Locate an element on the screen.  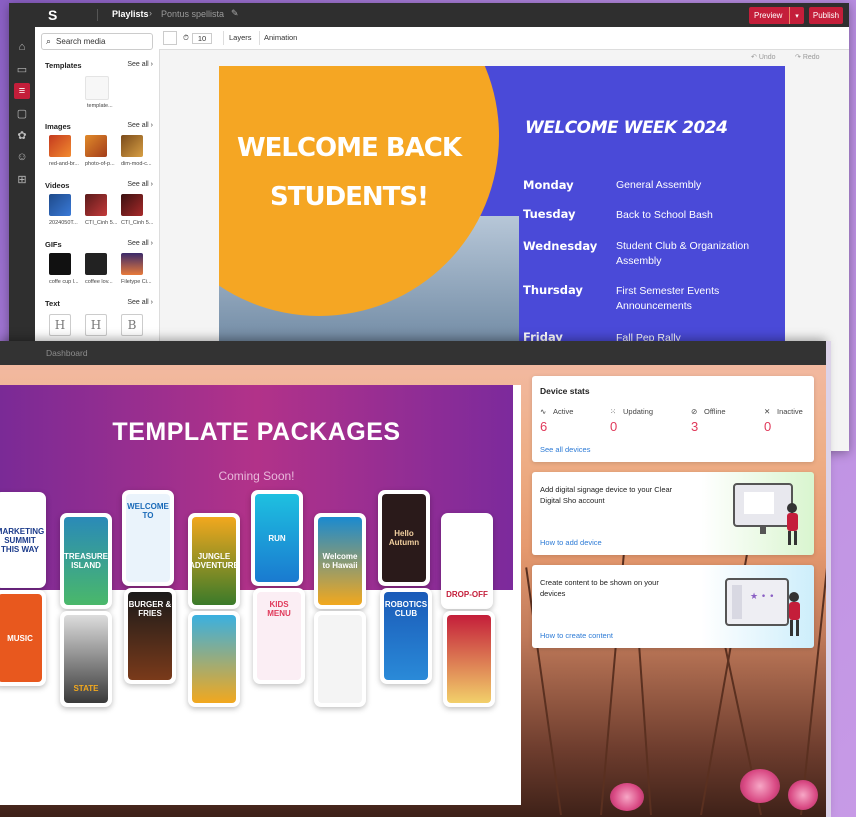
stat-label-active: Active is located at coordinates (563, 411).